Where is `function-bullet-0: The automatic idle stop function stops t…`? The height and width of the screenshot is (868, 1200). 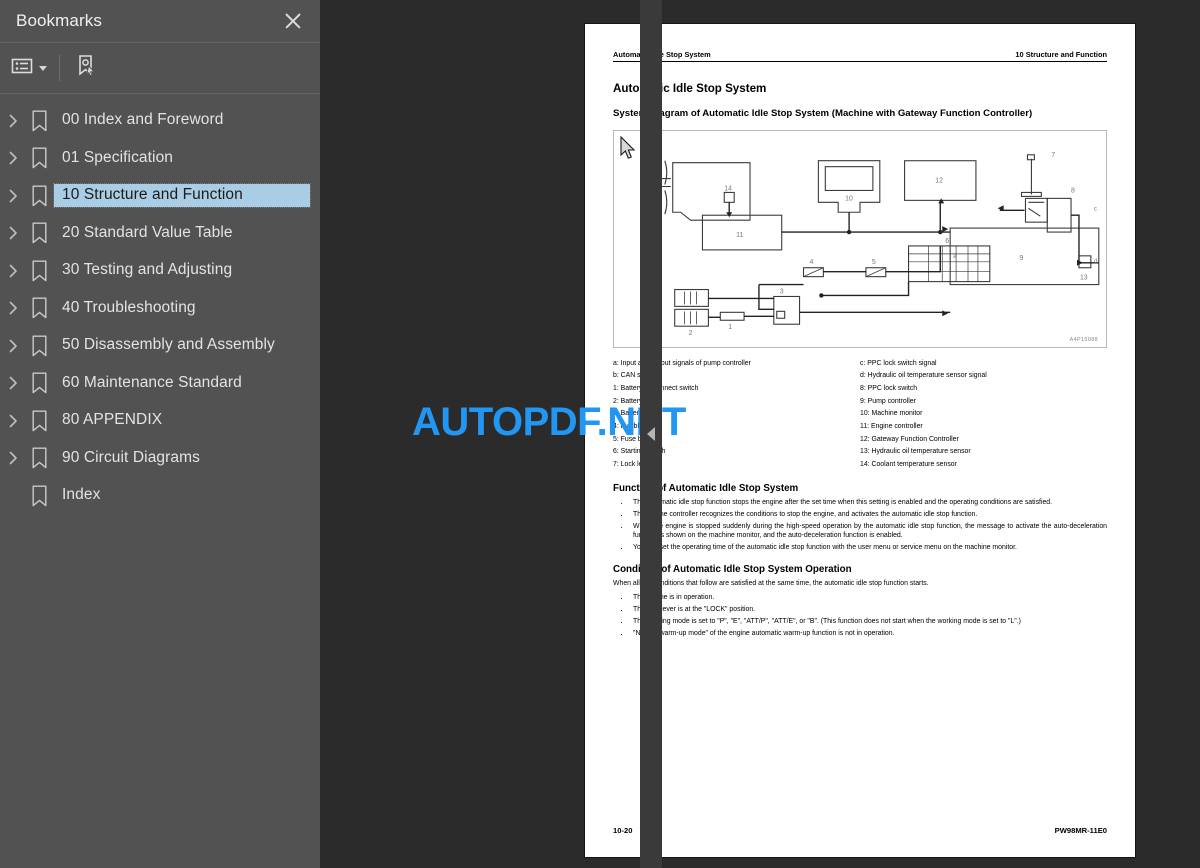 function-bullet-0: The automatic idle stop function stops t… is located at coordinates (860, 503).